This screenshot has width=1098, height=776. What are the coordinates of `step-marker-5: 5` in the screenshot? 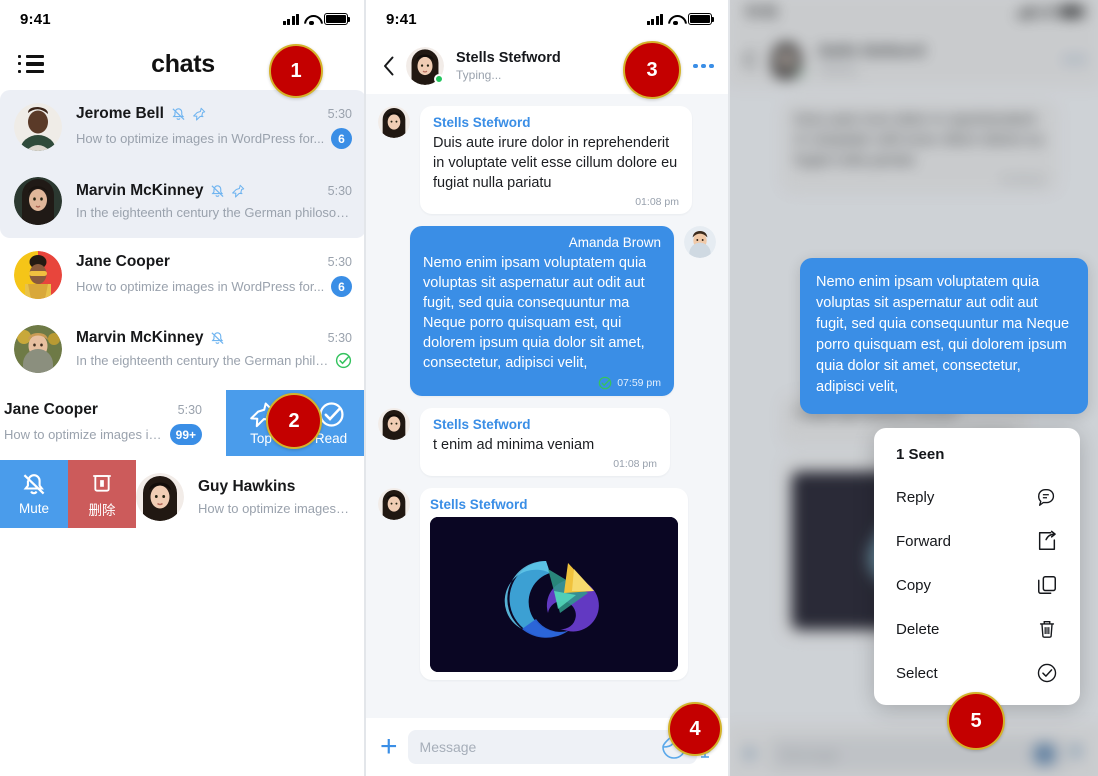 It's located at (976, 721).